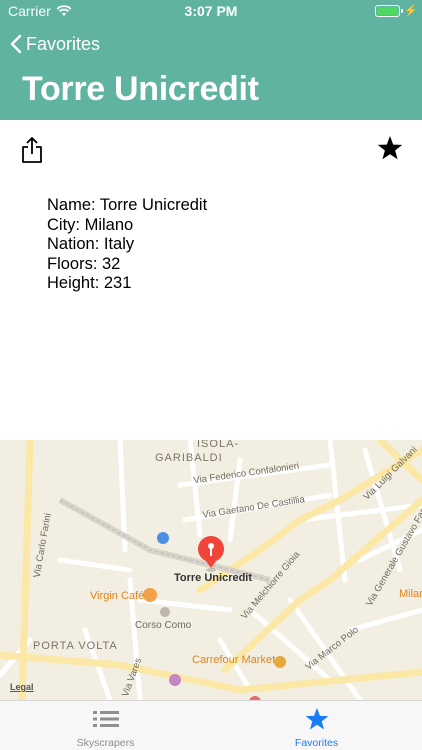 The image size is (422, 750). What do you see at coordinates (234, 660) in the screenshot?
I see `map-label-carrefour: Carrefour Market` at bounding box center [234, 660].